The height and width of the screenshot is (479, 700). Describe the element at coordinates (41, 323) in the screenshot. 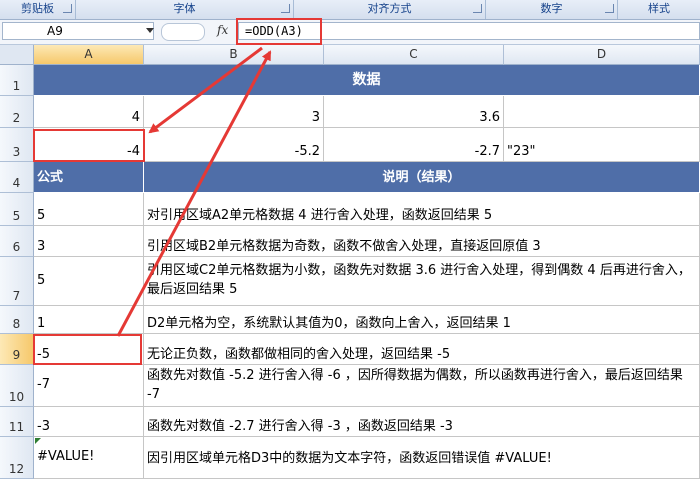

I see `cell-value: 1` at that location.